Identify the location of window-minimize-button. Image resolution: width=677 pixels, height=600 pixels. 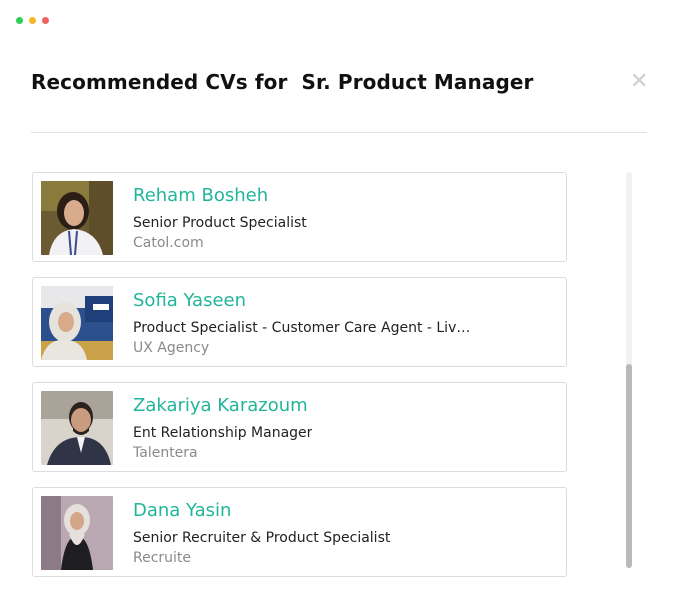
(32, 20).